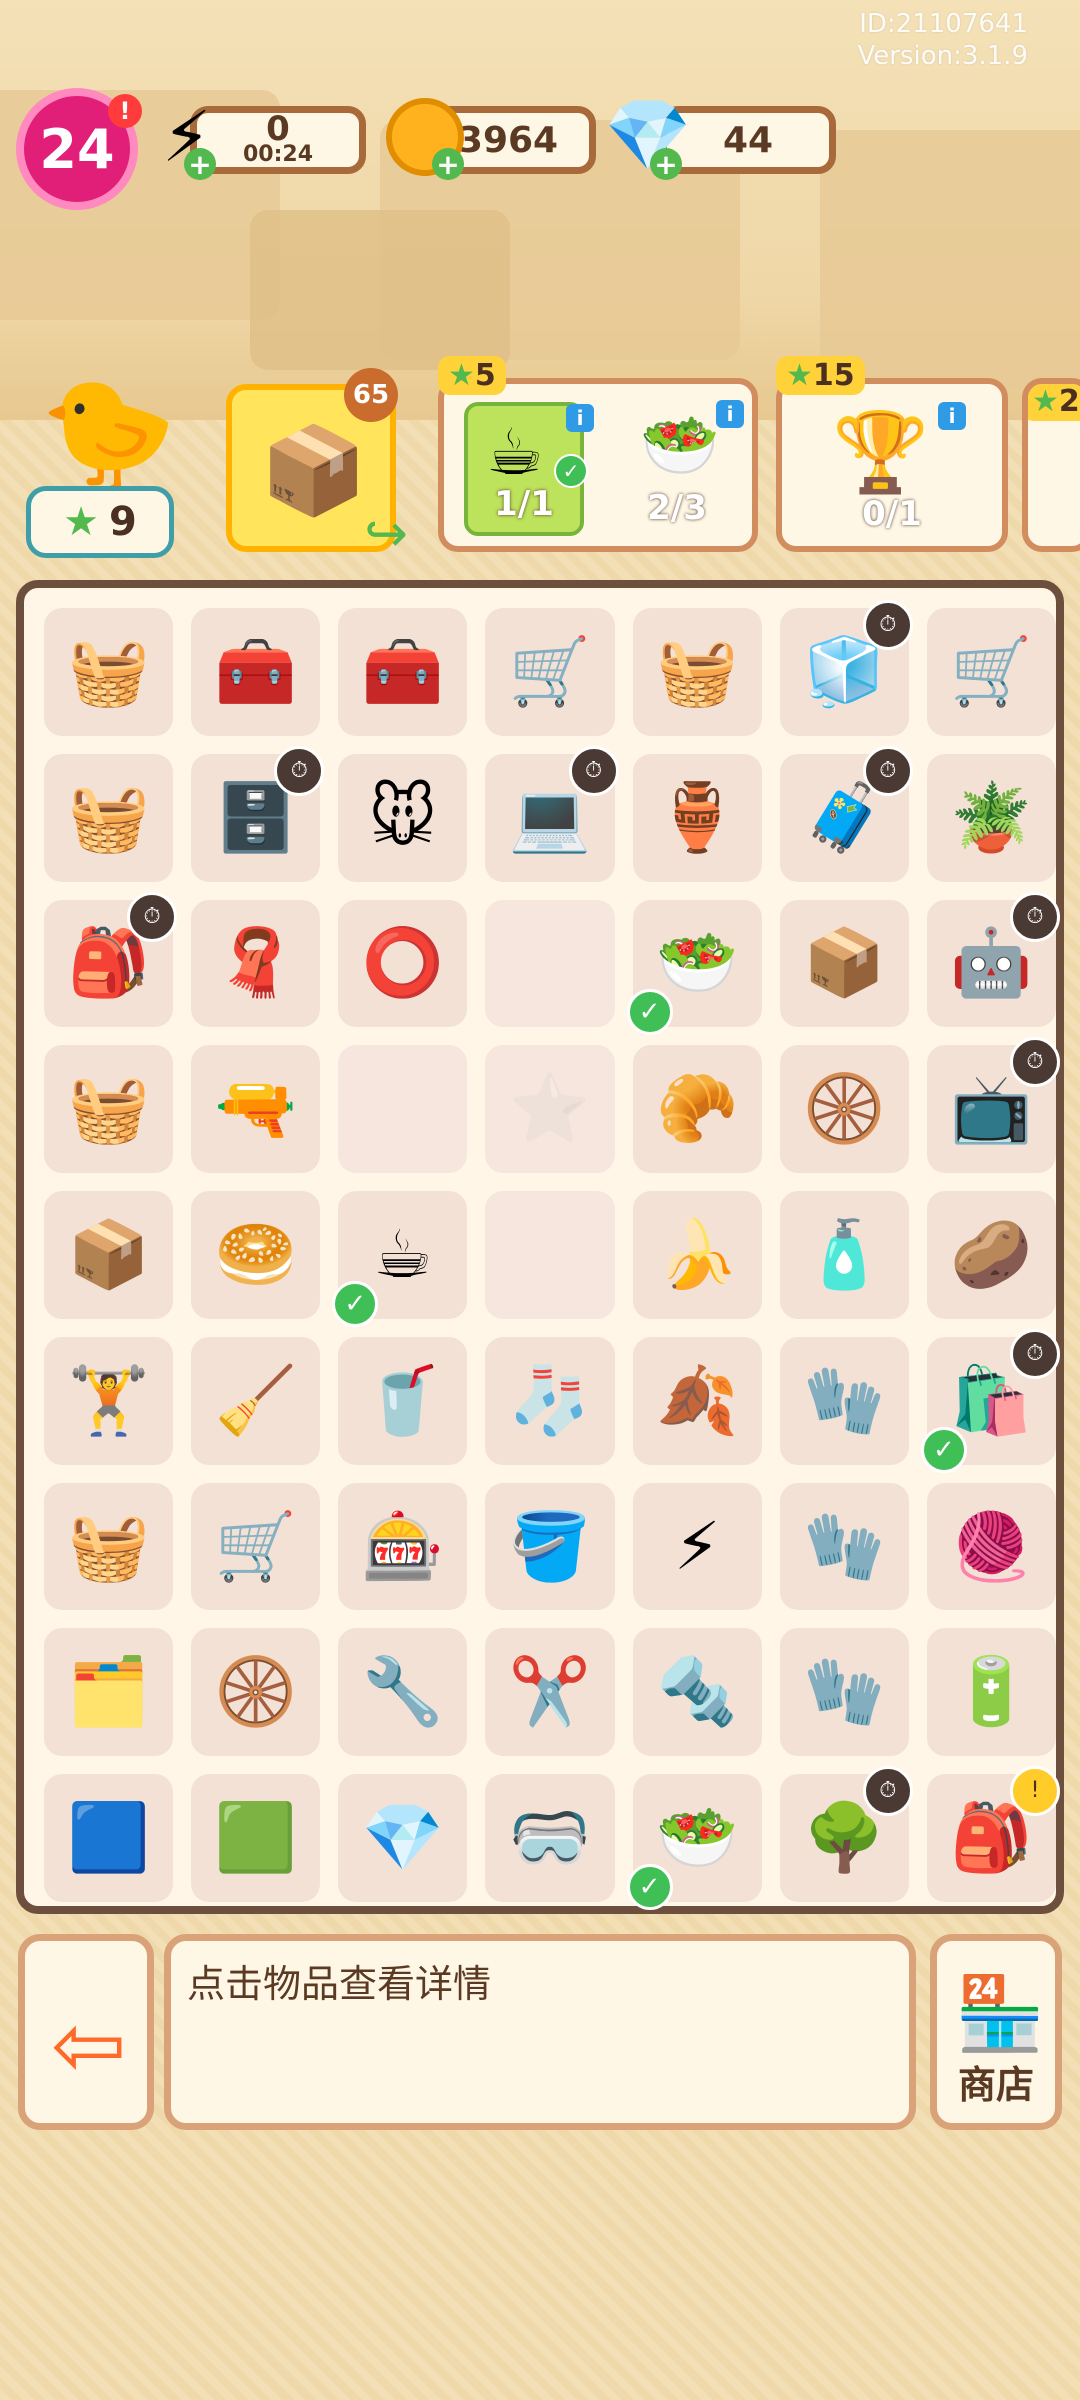  What do you see at coordinates (552, 813) in the screenshot?
I see `board-cell: 💻 ⏱` at bounding box center [552, 813].